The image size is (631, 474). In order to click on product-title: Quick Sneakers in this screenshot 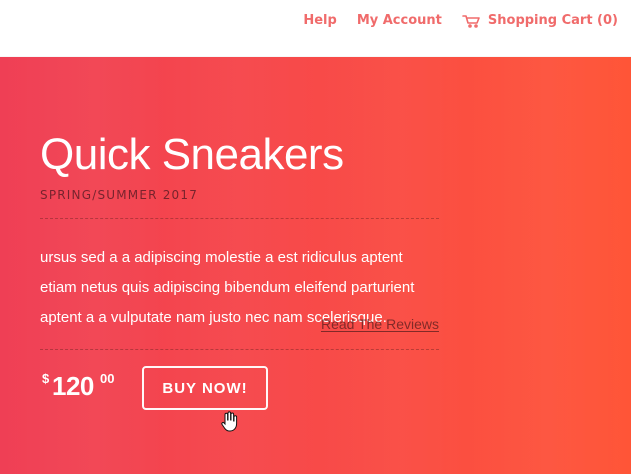, I will do `click(192, 154)`.